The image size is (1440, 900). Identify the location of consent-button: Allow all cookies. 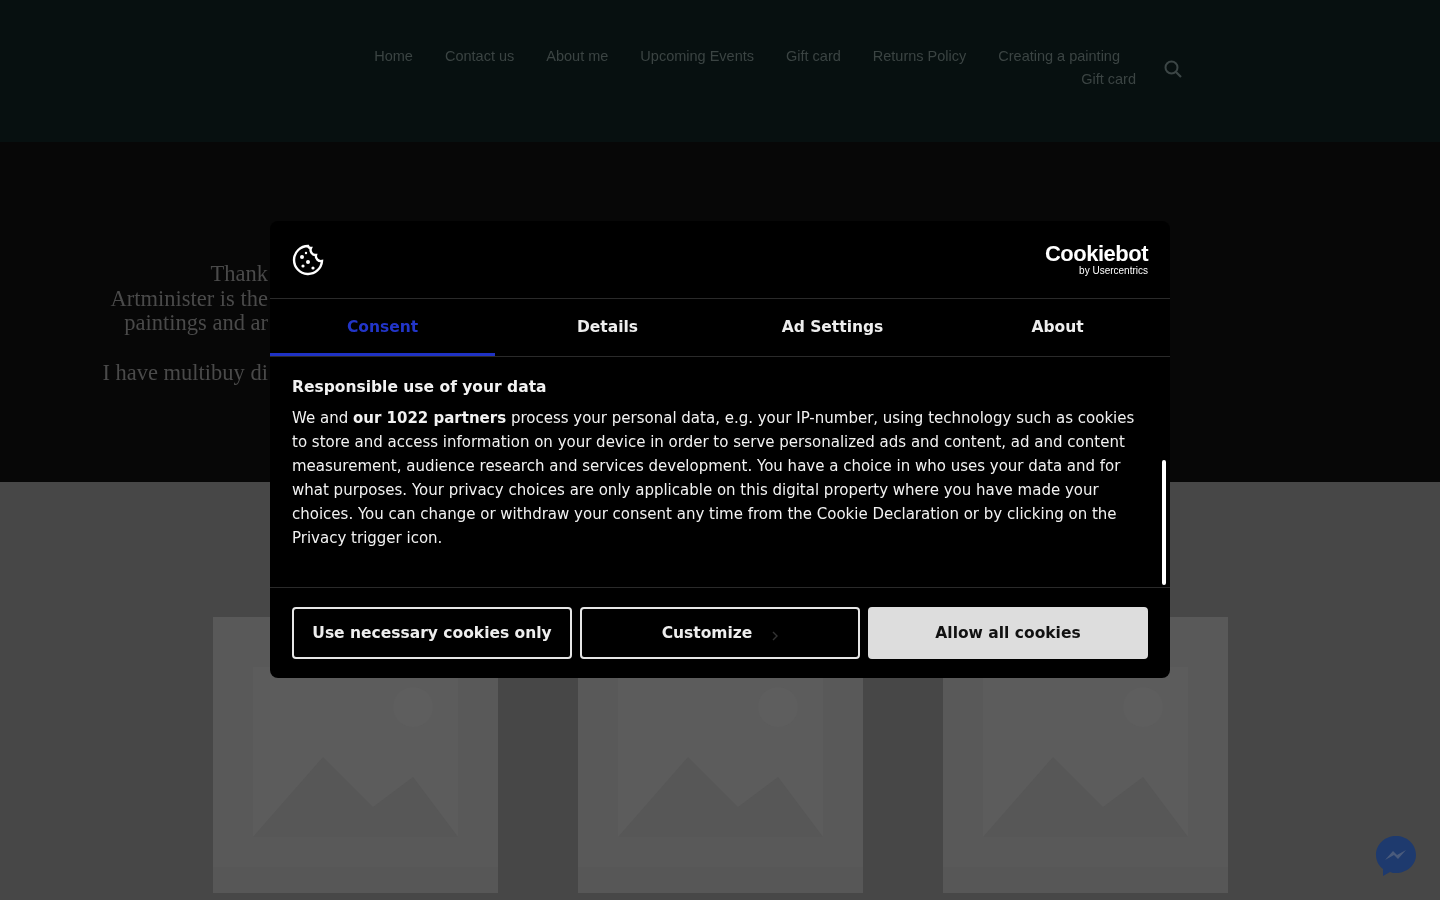
(1008, 633).